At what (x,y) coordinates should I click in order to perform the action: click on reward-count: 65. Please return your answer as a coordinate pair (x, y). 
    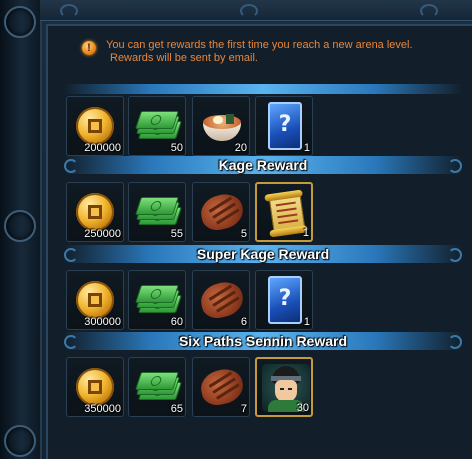
    Looking at the image, I should click on (176, 409).